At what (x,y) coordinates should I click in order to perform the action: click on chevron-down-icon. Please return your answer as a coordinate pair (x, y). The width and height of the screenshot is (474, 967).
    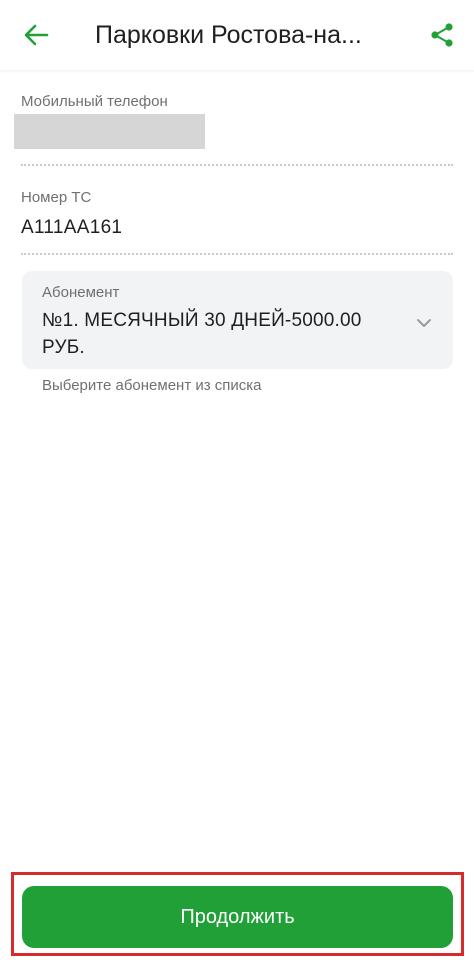
    Looking at the image, I should click on (424, 323).